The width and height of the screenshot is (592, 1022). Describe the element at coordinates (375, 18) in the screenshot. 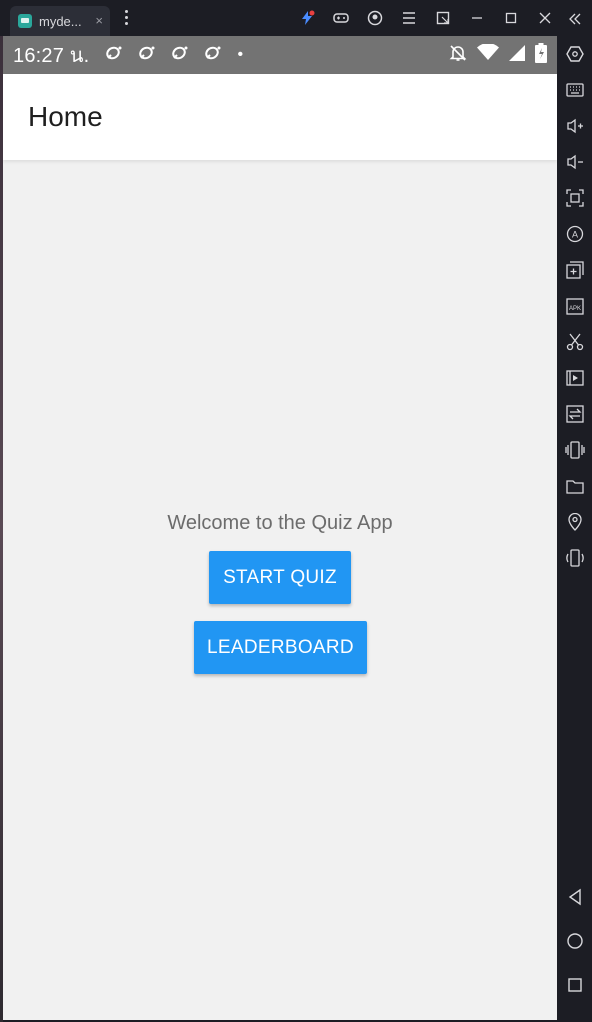

I see `account-icon` at that location.